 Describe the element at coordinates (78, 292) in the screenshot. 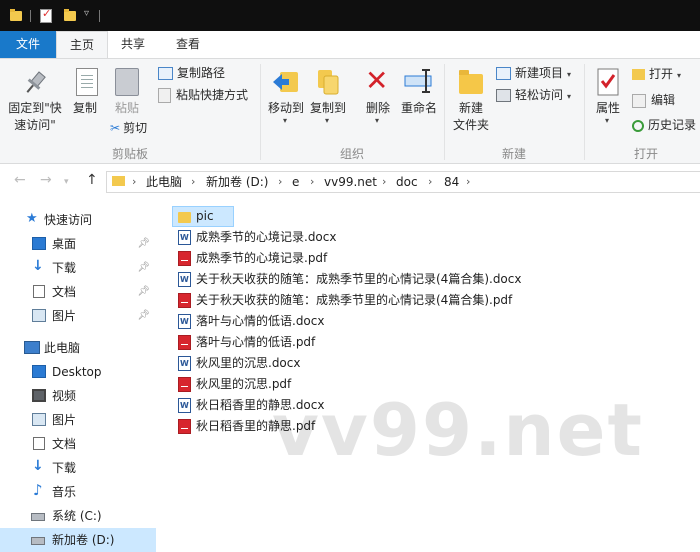

I see `nav-item-documents: 文档 📌︎` at that location.